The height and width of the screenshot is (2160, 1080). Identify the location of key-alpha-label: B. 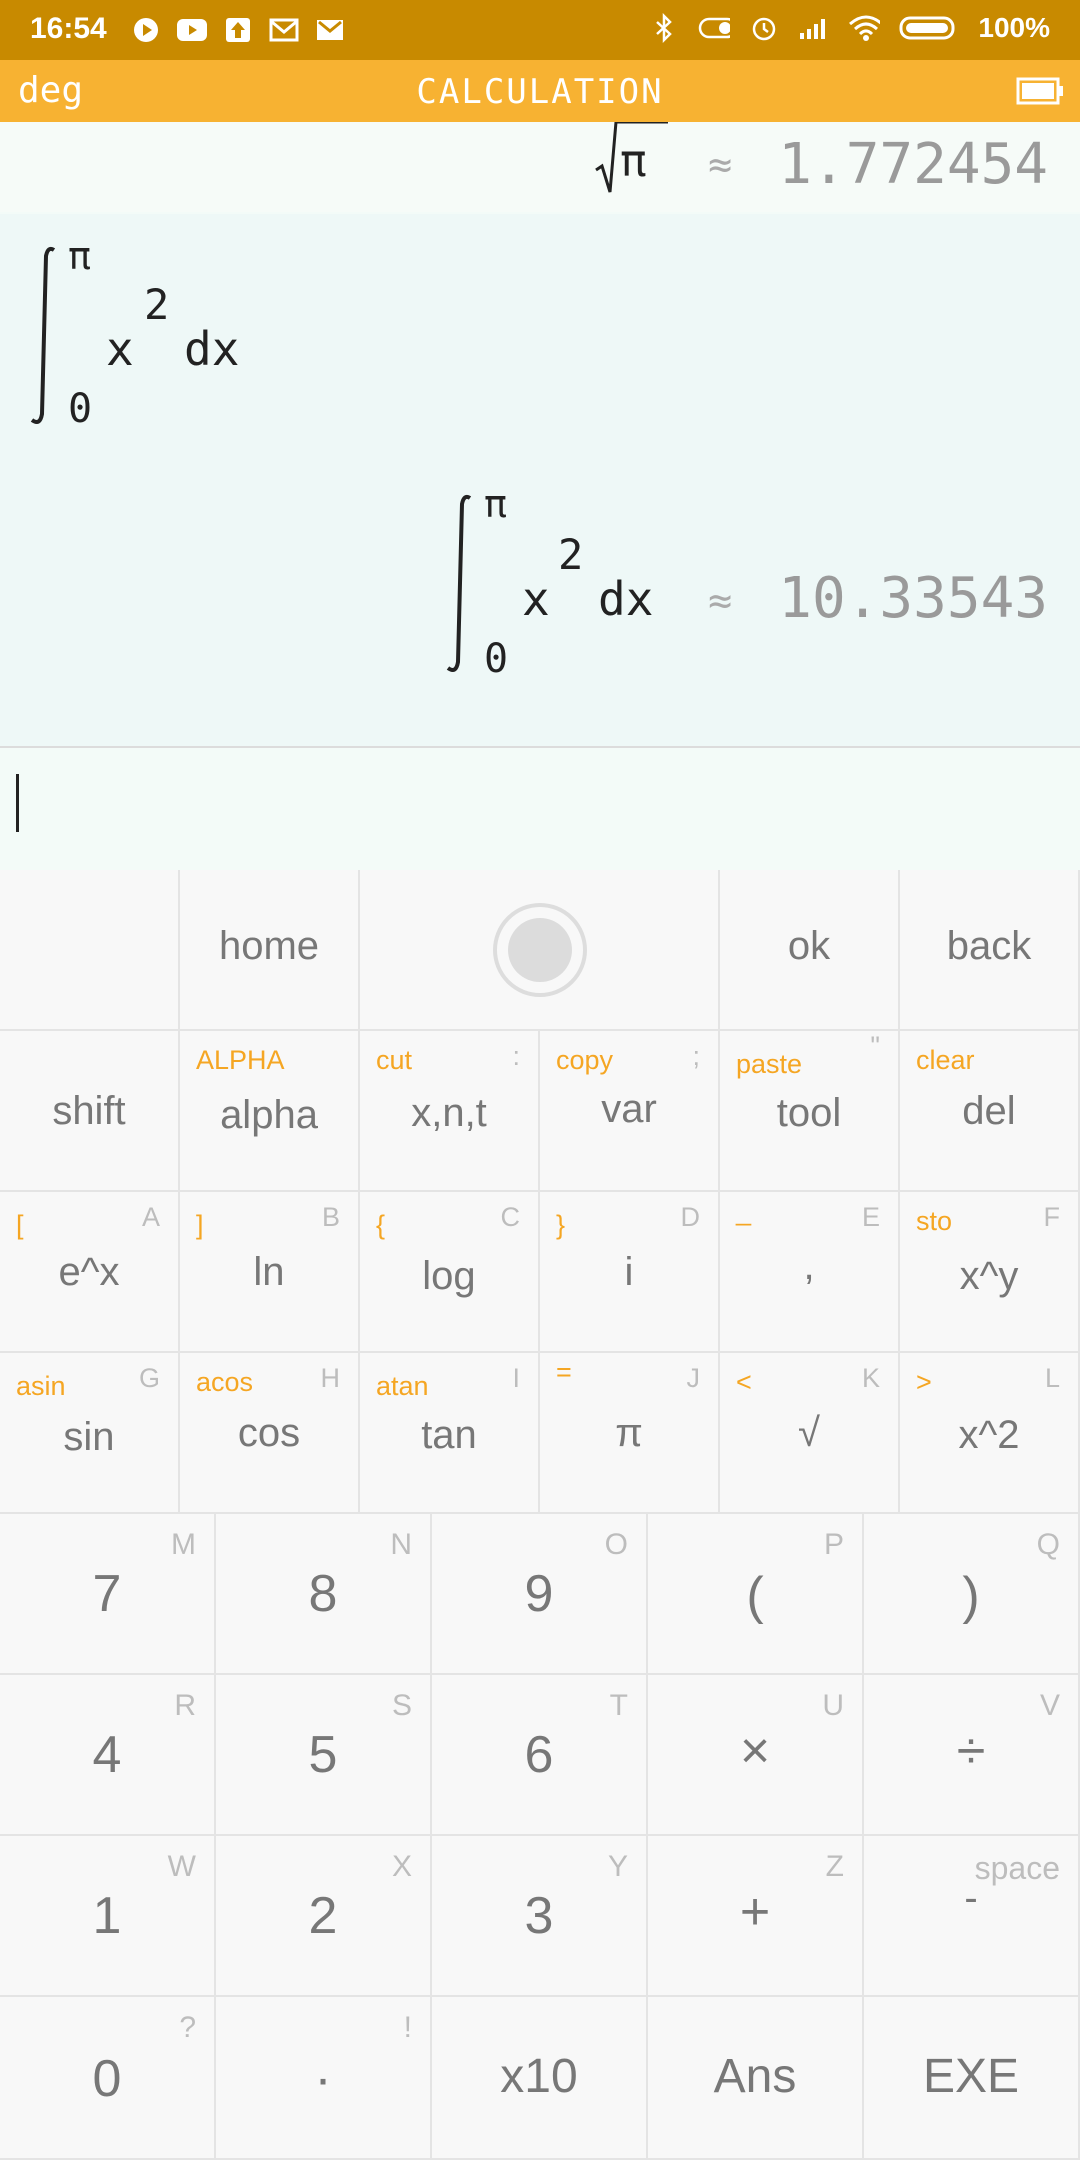
(330, 1217).